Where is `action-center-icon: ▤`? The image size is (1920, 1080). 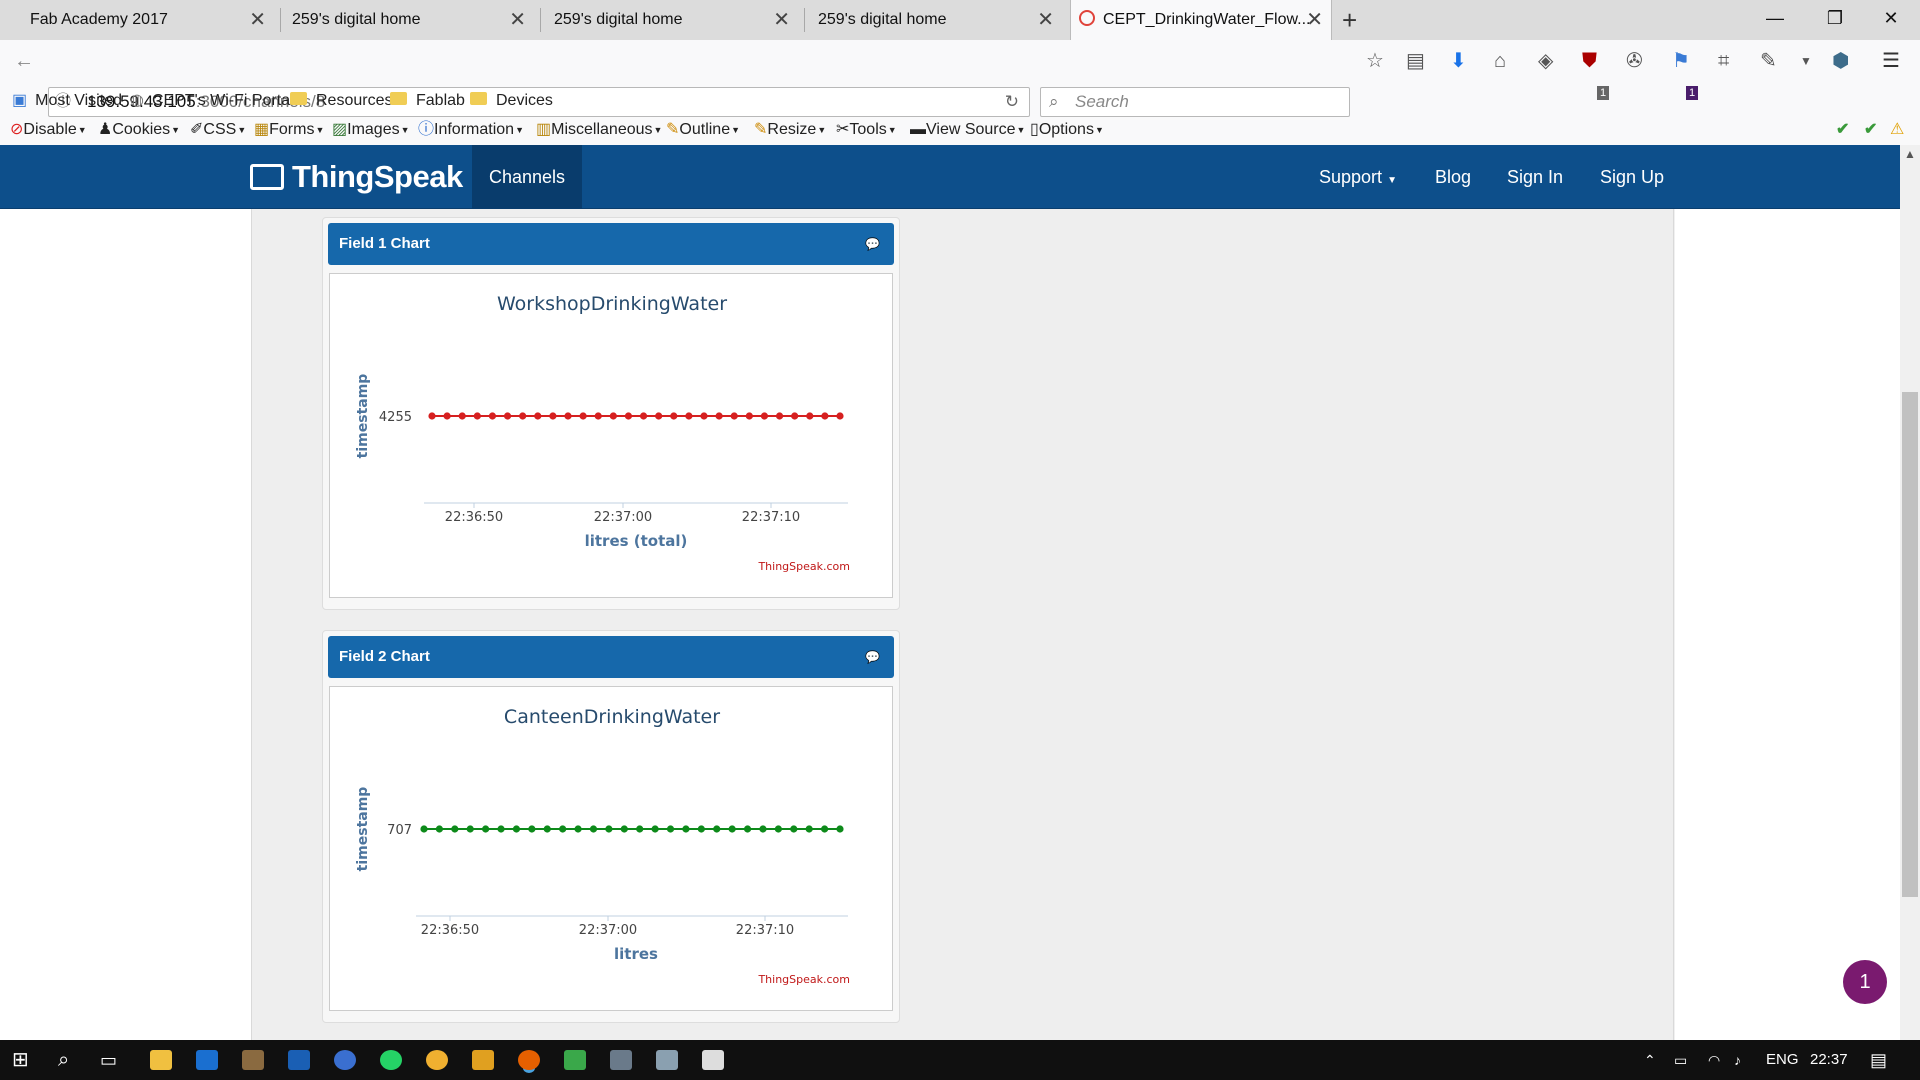
action-center-icon: ▤ is located at coordinates (1878, 1060).